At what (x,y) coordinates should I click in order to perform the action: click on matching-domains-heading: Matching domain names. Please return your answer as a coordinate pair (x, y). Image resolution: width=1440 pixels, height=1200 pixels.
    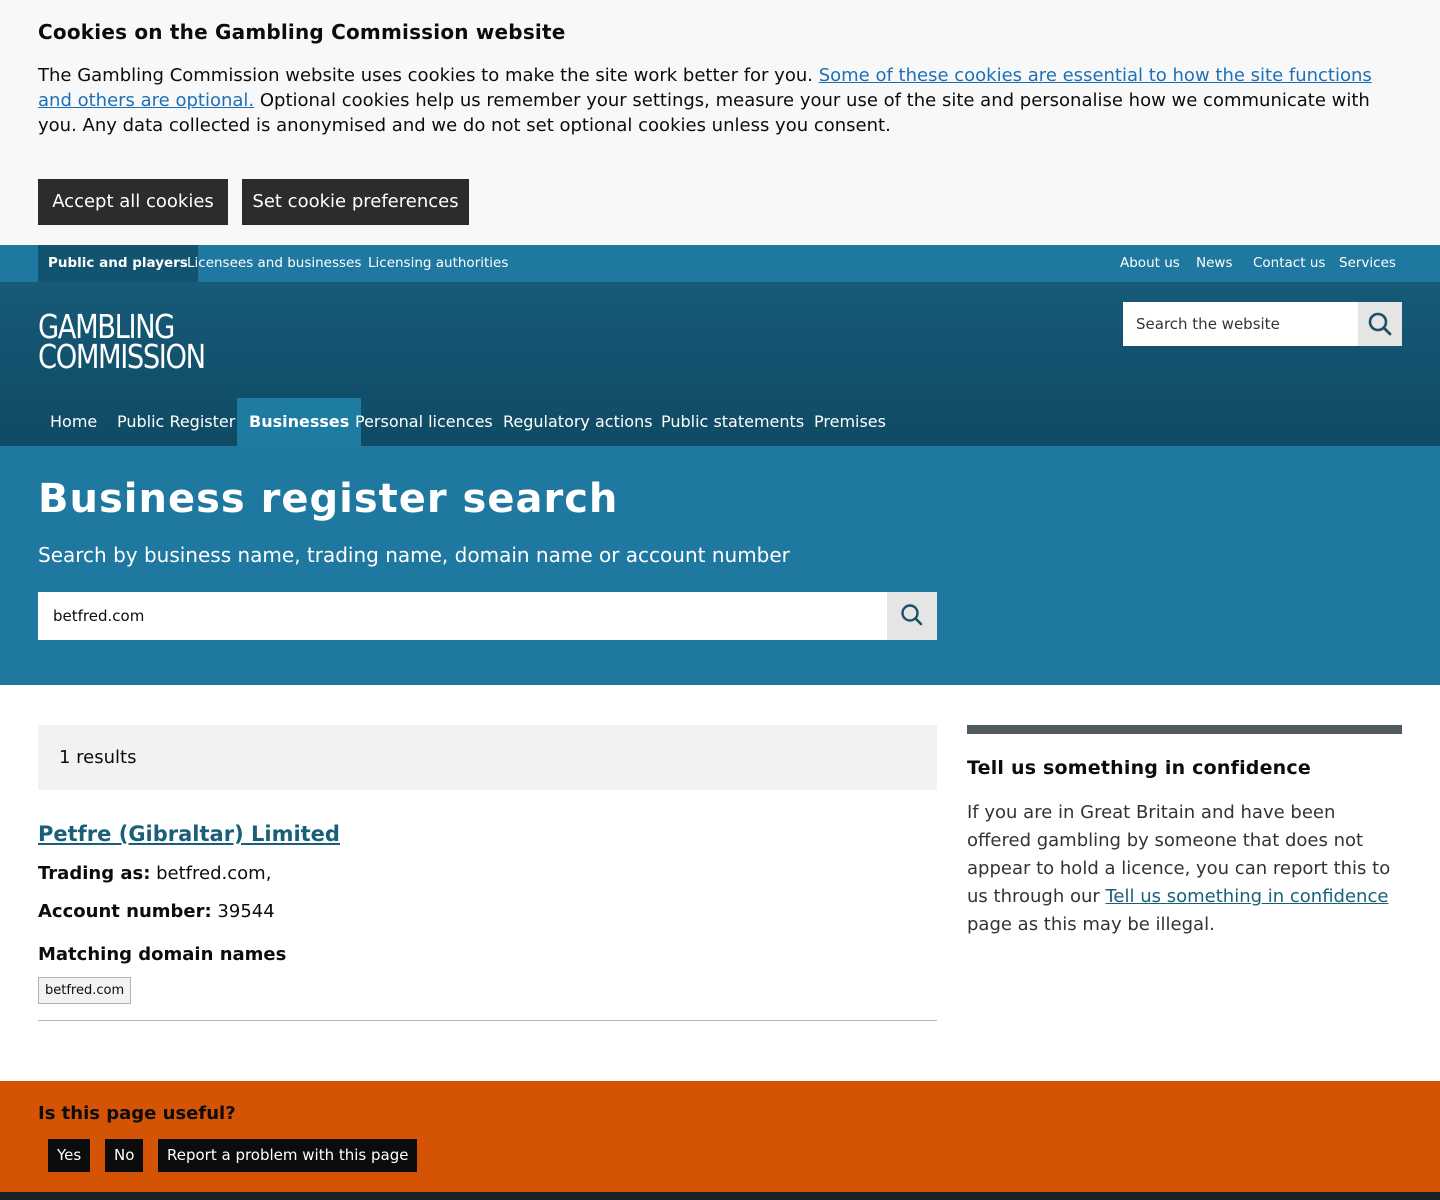
    Looking at the image, I should click on (162, 954).